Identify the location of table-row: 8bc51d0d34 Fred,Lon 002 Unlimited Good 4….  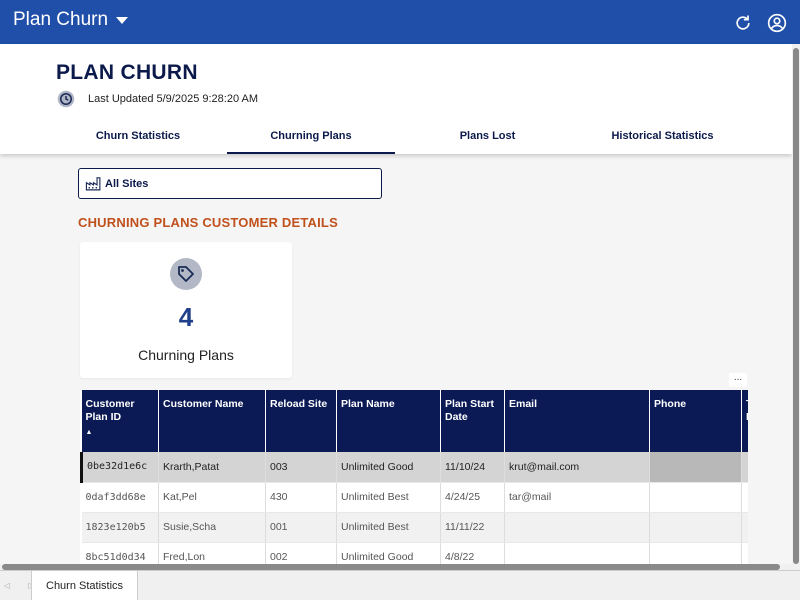
(414, 553).